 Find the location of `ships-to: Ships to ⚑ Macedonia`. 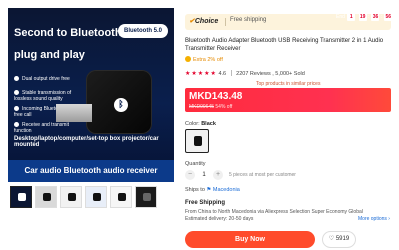

ships-to: Ships to ⚑ Macedonia is located at coordinates (212, 190).